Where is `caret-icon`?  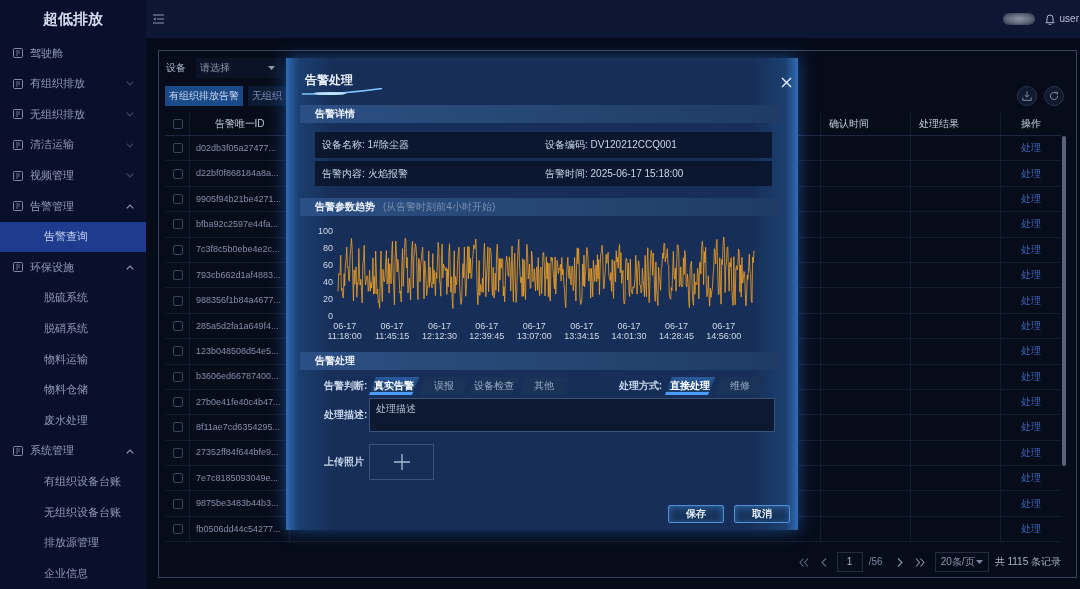
caret-icon is located at coordinates (979, 562).